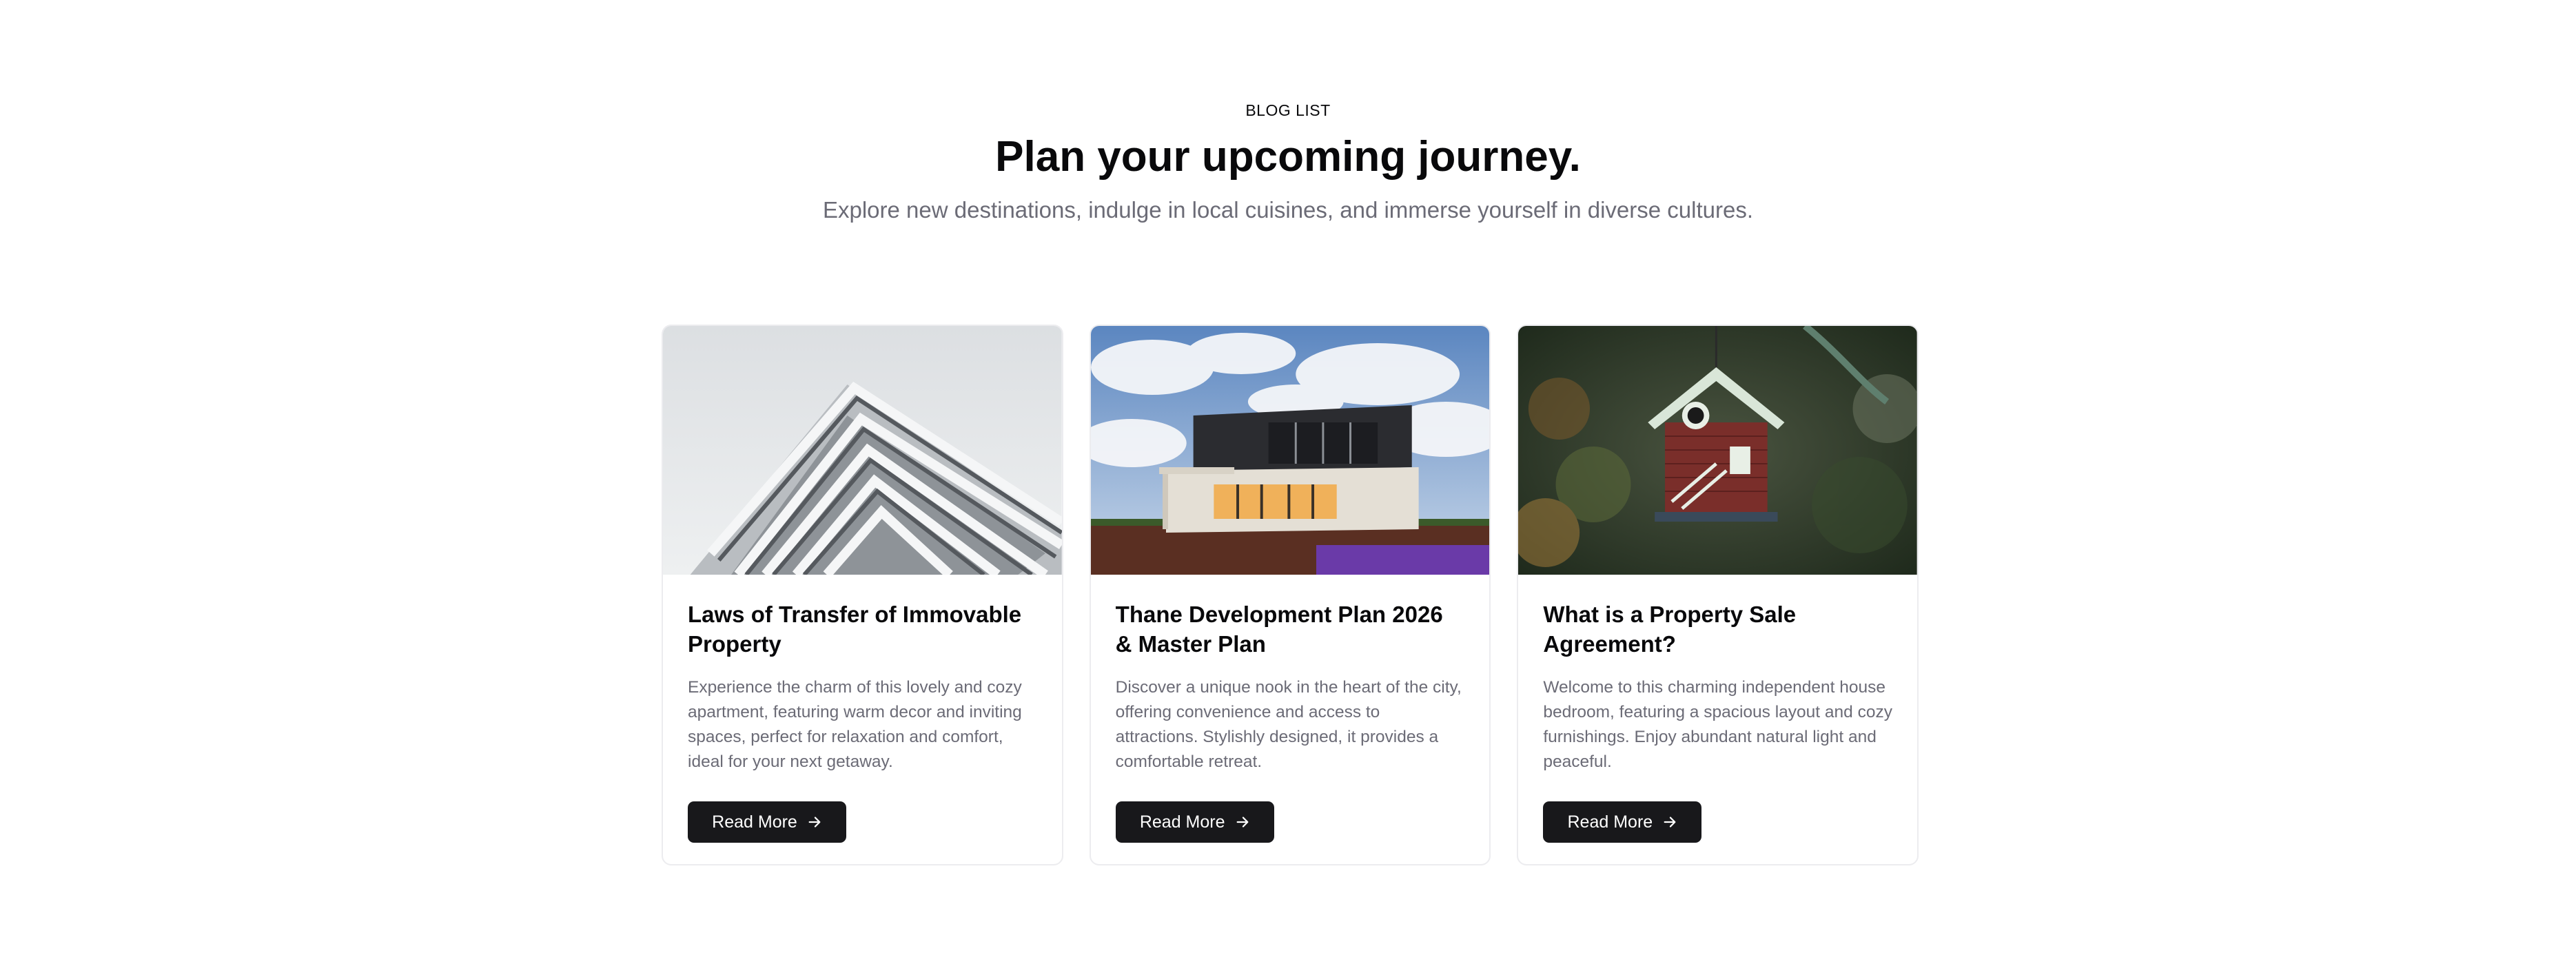 Image resolution: width=2576 pixels, height=964 pixels. I want to click on card-image-modern-house, so click(1290, 450).